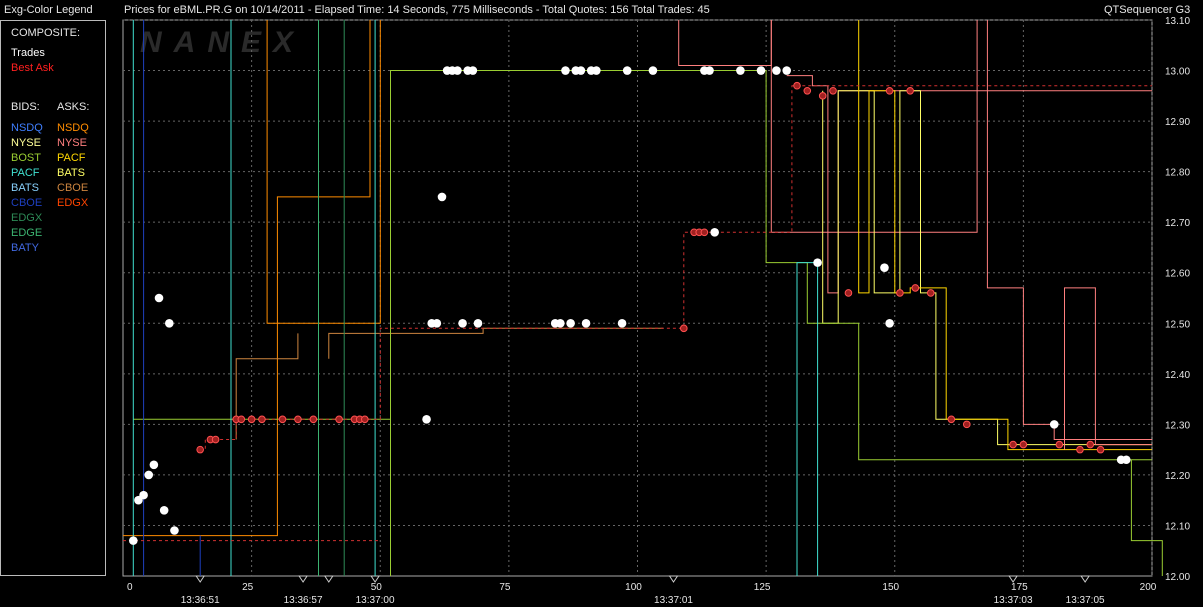 The width and height of the screenshot is (1203, 607). Describe the element at coordinates (303, 600) in the screenshot. I see `time-label: 13:36:57` at that location.